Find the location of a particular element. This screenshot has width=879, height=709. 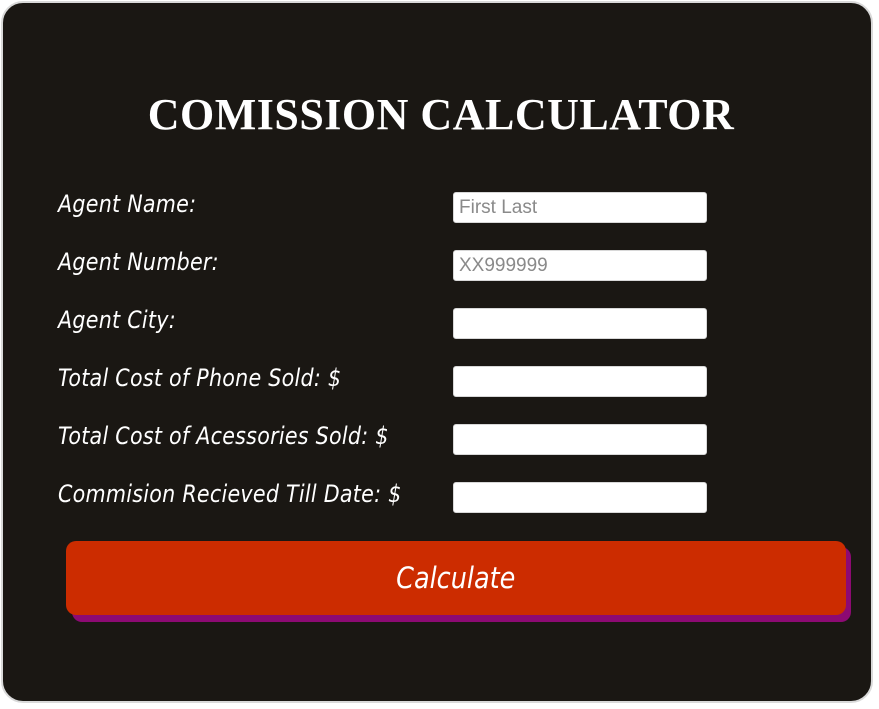

agent-city-row: Agent City: is located at coordinates (441, 323).